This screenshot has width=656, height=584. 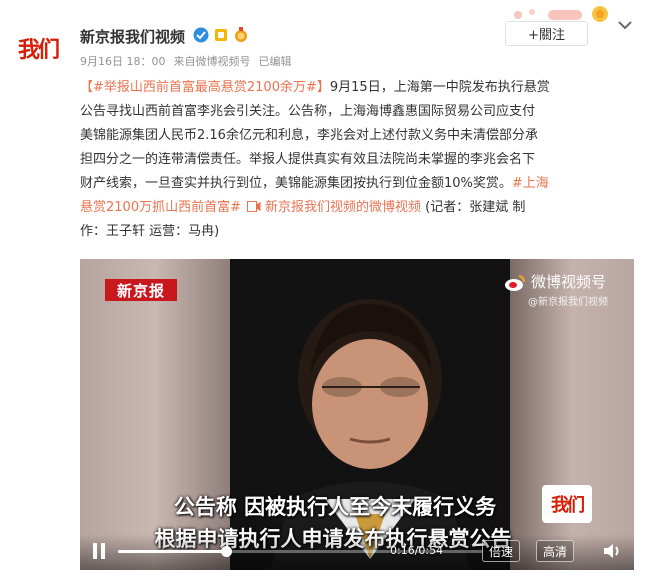 What do you see at coordinates (296, 183) in the screenshot?
I see `post-text-segment: 财产线索，一旦查实并执行到位，美锦能源集团按执行到位金额10%奖赏。` at bounding box center [296, 183].